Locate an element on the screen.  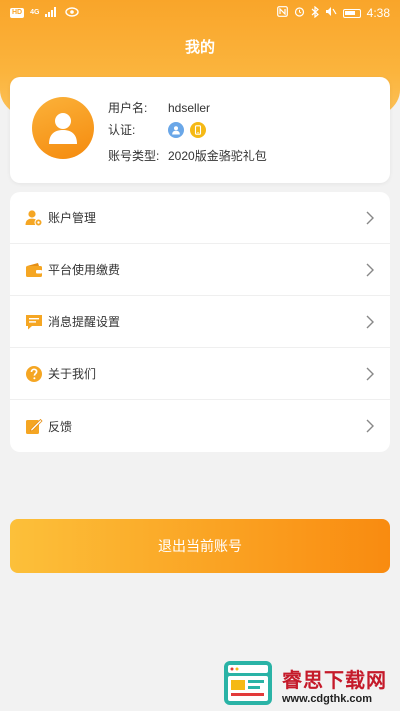
account-type-row: 账号类型: 2020版金骆驼礼包 is located at coordinates (187, 155).